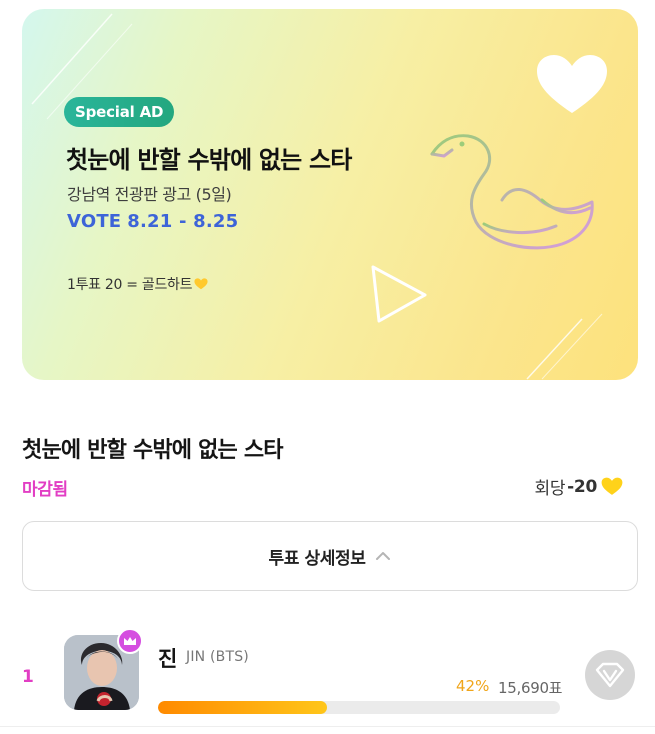 The width and height of the screenshot is (655, 734). Describe the element at coordinates (149, 194) in the screenshot. I see `banner-subtitle: 강남역 전광판 광고 (5일)` at that location.